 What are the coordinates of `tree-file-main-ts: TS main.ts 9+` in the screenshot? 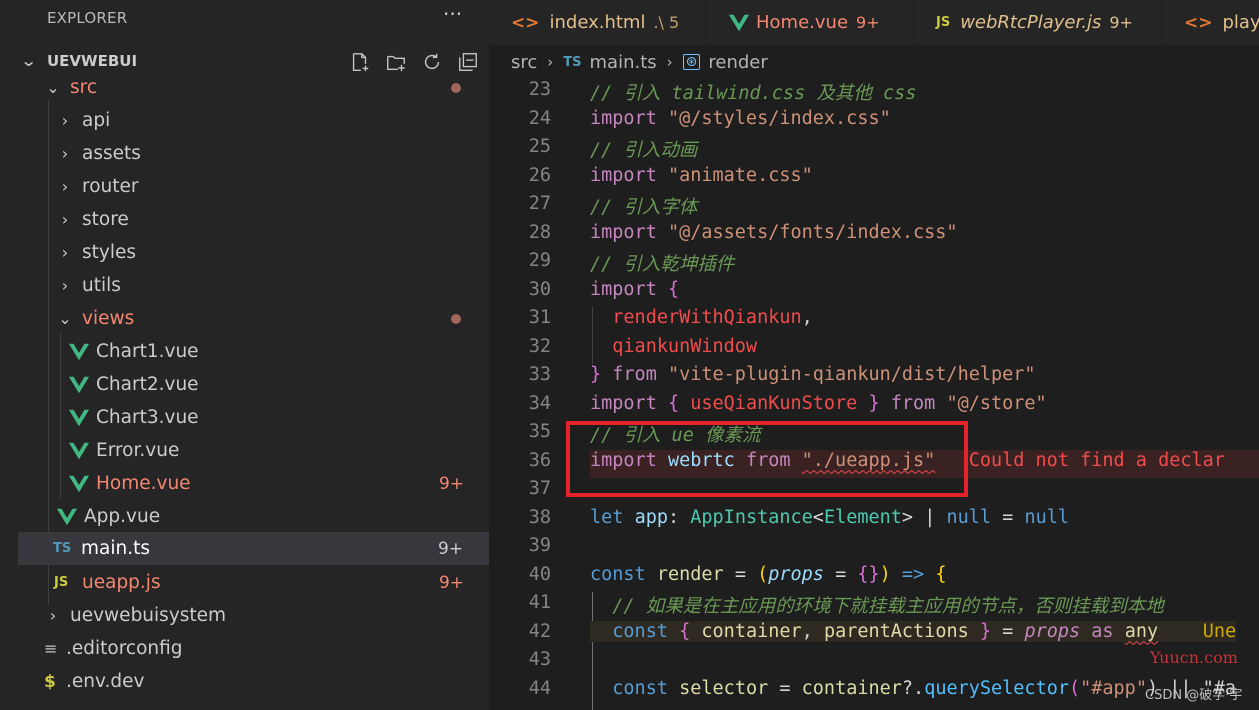 It's located at (253, 548).